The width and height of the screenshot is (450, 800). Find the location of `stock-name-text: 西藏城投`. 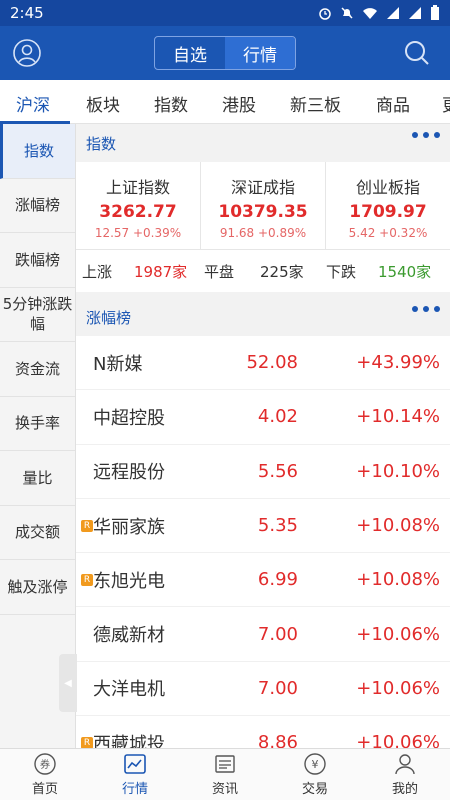

stock-name-text: 西藏城投 is located at coordinates (129, 740).